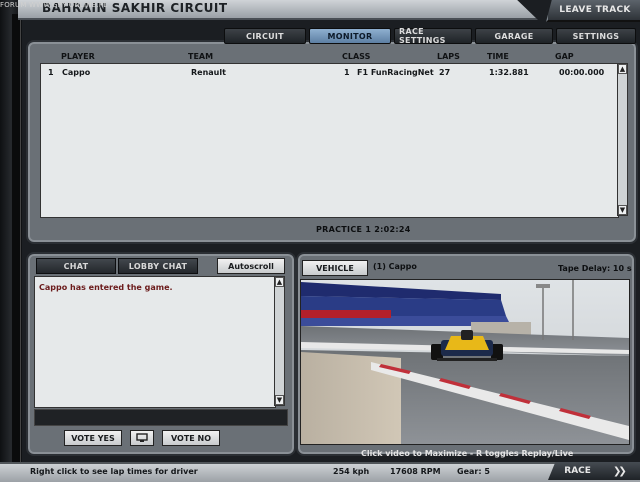  I want to click on col-class: CLASS, so click(356, 56).